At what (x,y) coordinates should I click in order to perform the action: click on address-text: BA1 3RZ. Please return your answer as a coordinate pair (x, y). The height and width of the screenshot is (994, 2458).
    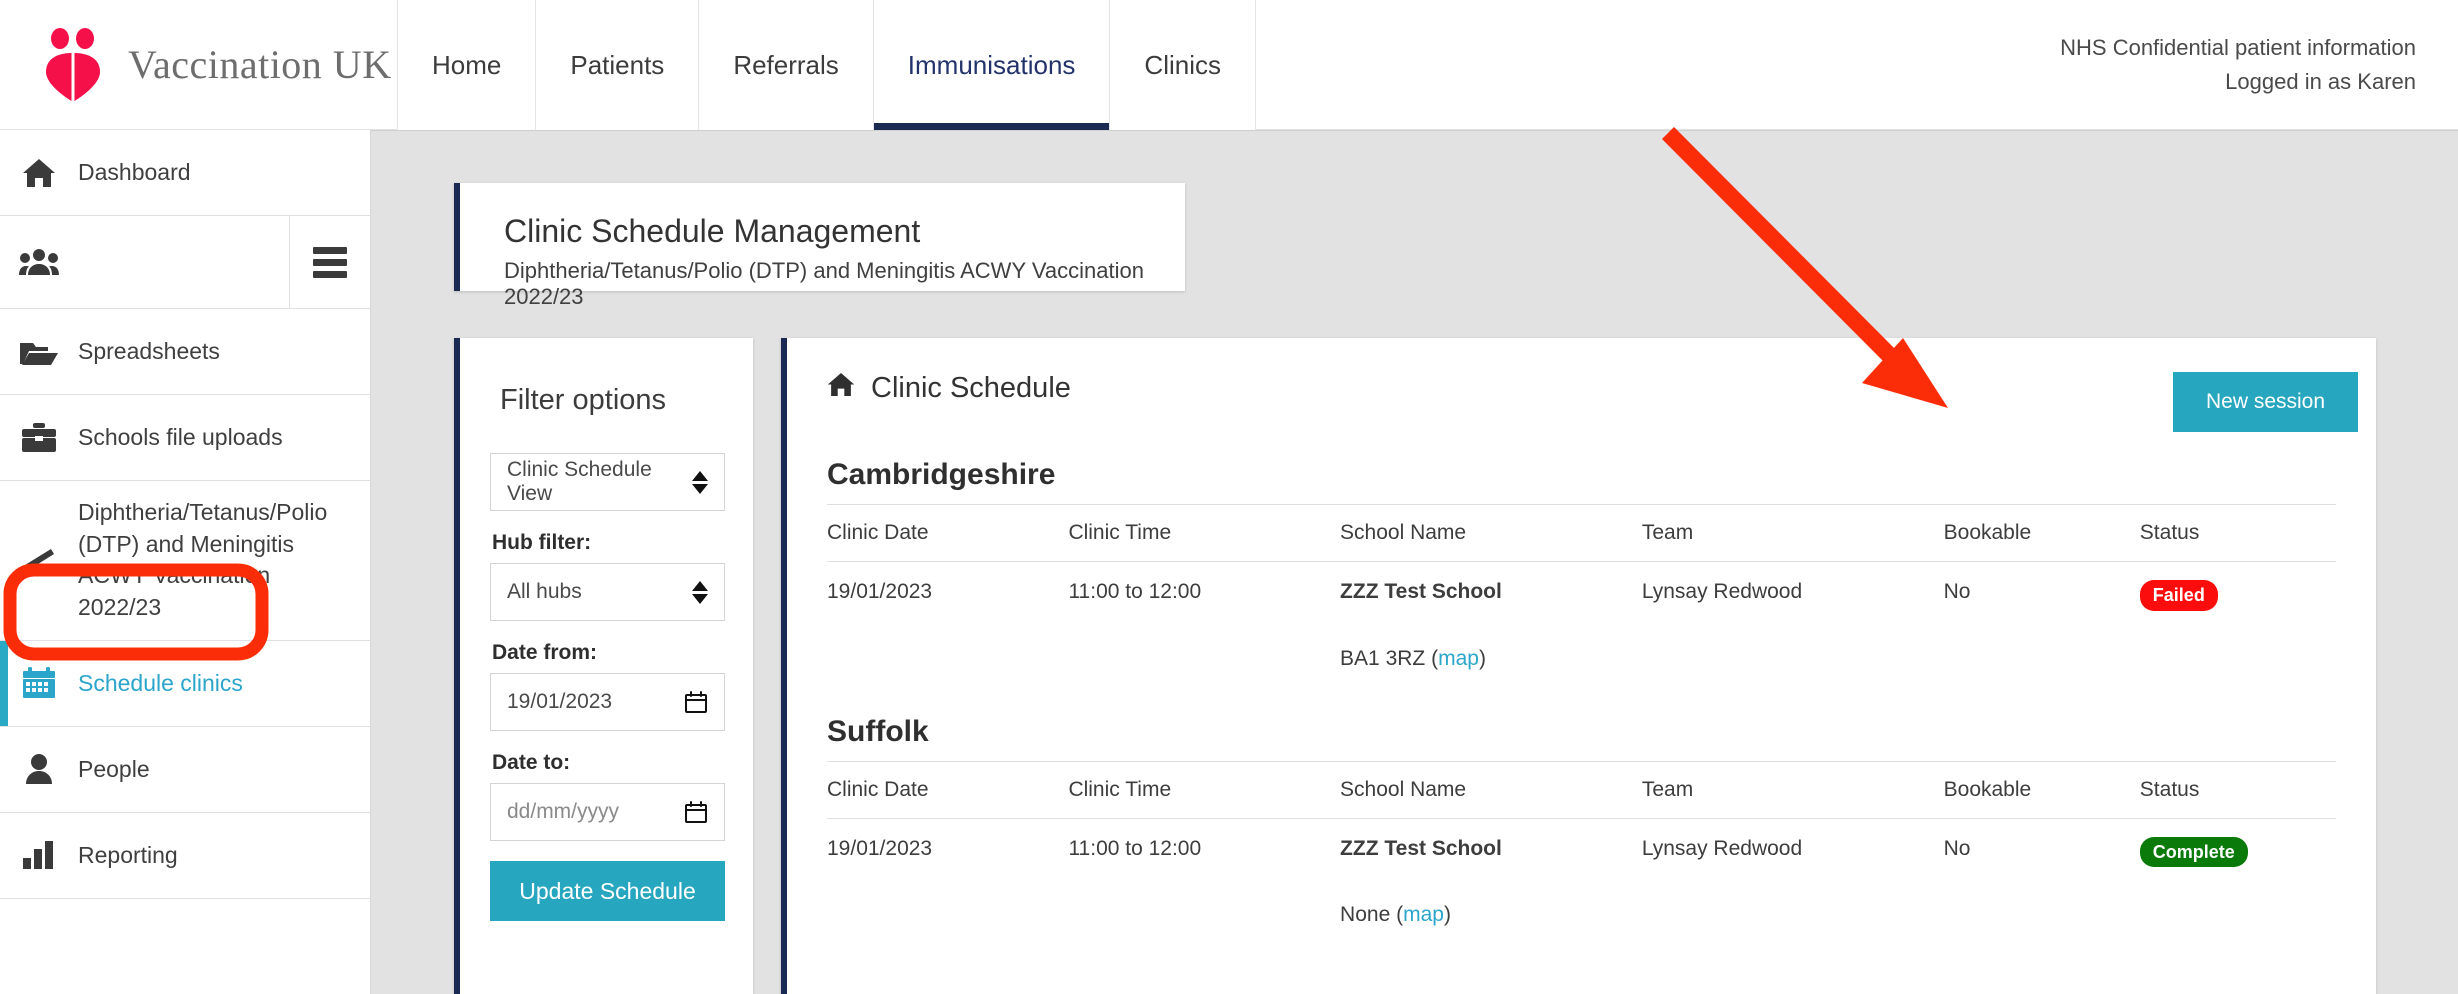
    Looking at the image, I should click on (1383, 658).